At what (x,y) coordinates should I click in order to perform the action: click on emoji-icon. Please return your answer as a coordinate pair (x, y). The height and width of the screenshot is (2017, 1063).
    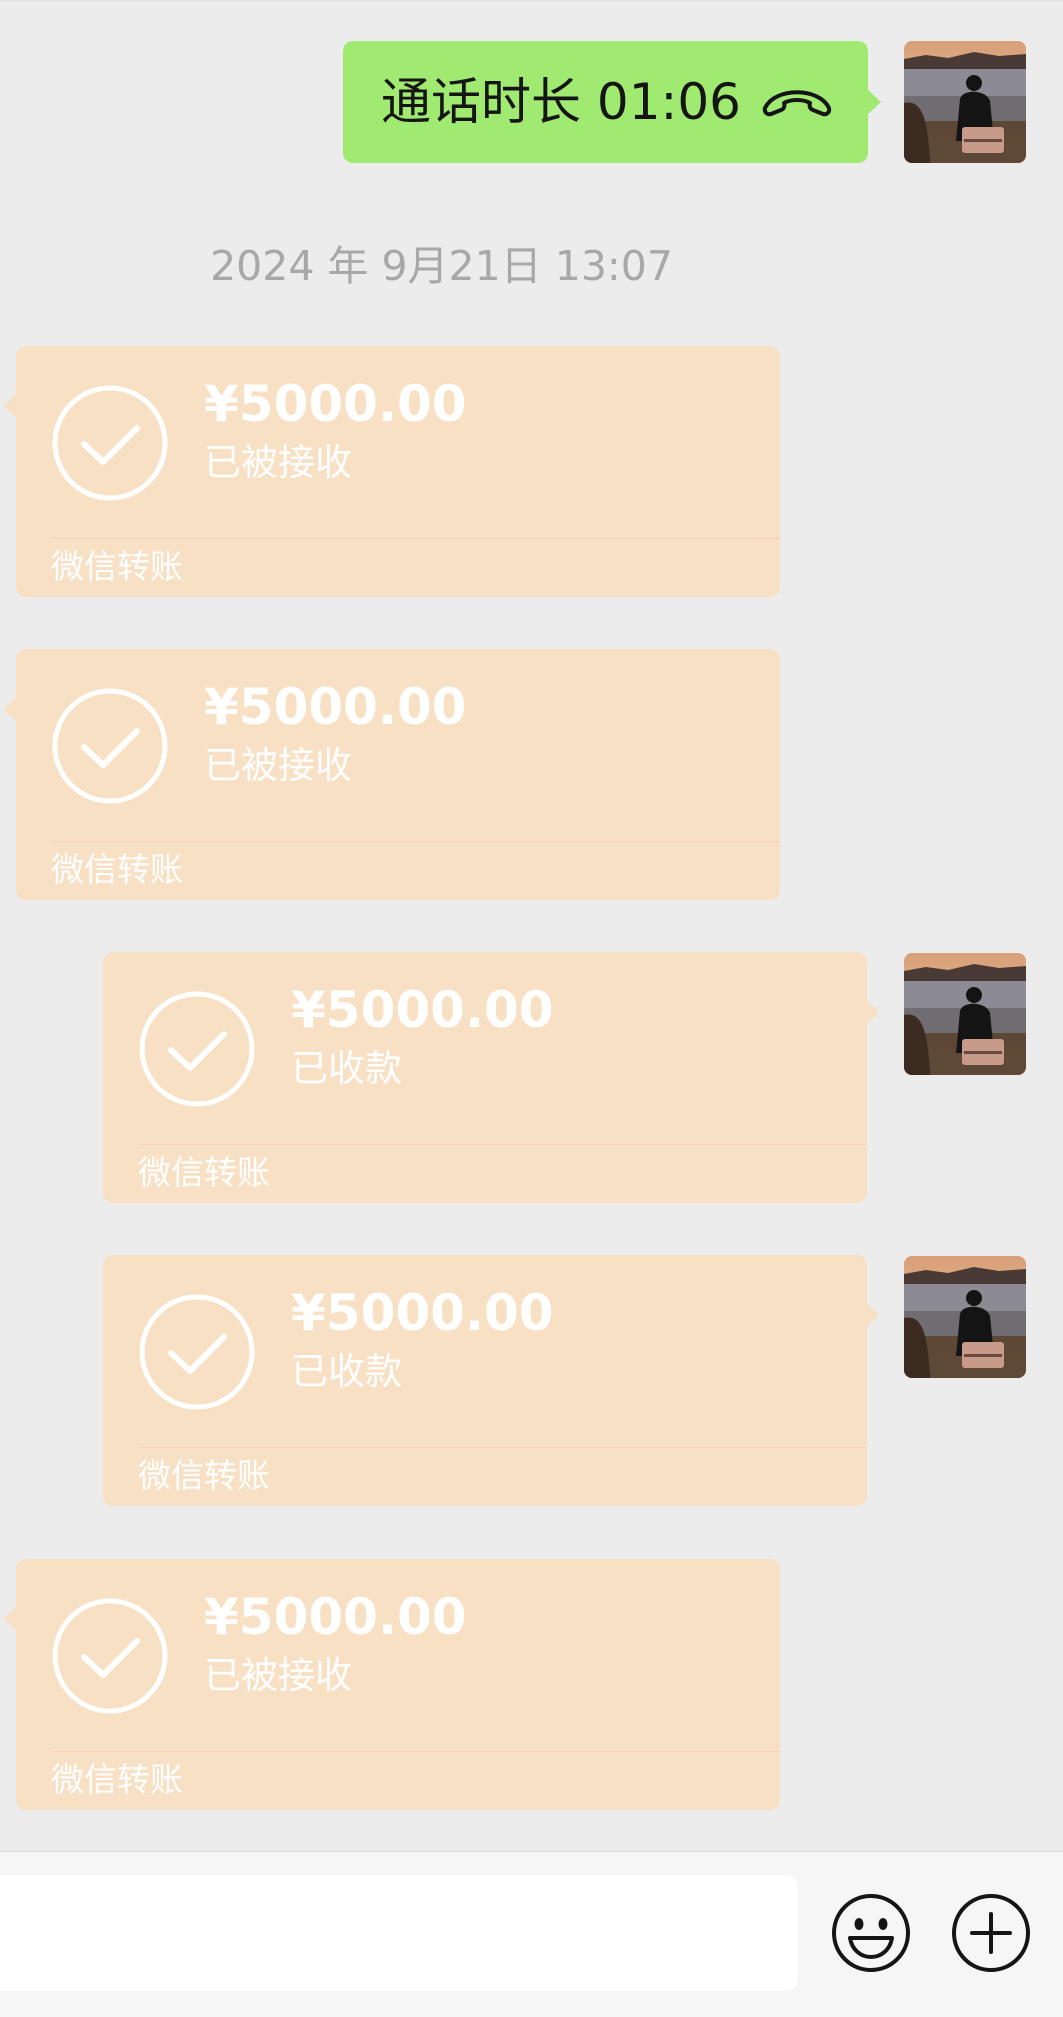
    Looking at the image, I should click on (871, 1933).